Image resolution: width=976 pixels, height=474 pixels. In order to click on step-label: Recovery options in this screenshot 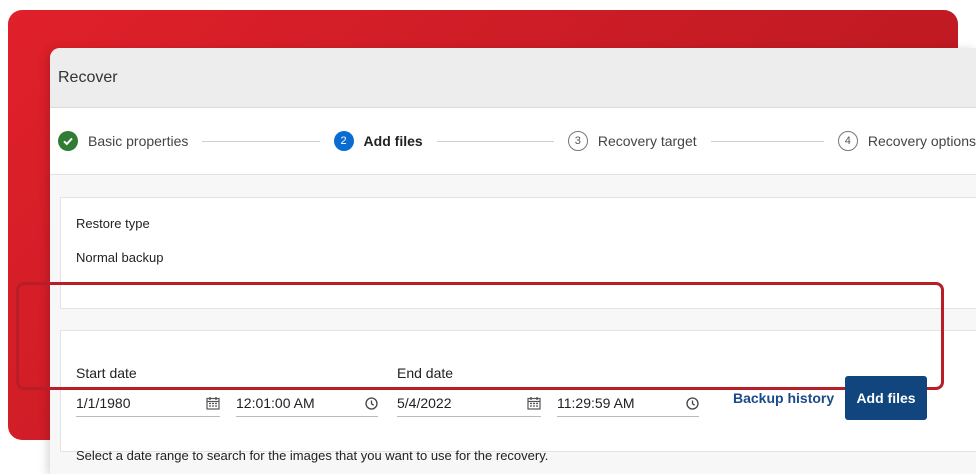, I will do `click(921, 141)`.